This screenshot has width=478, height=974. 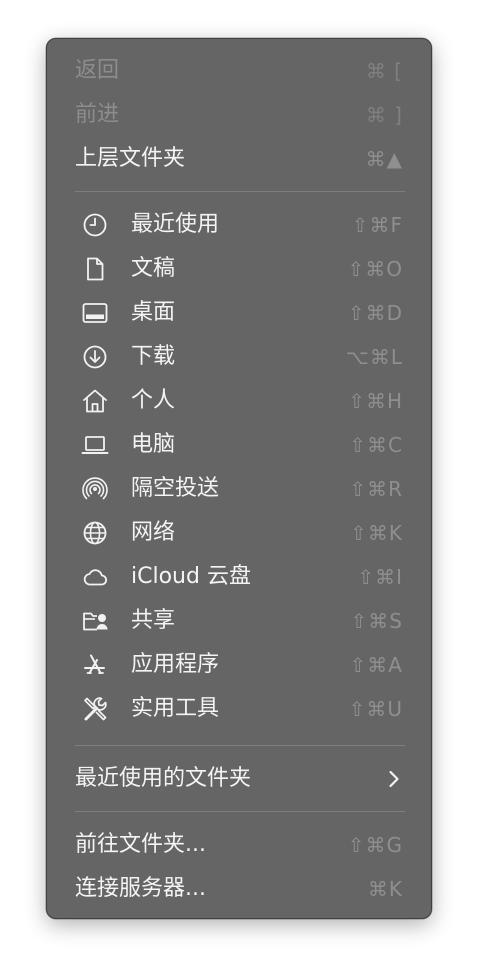 What do you see at coordinates (95, 357) in the screenshot?
I see `download-icon` at bounding box center [95, 357].